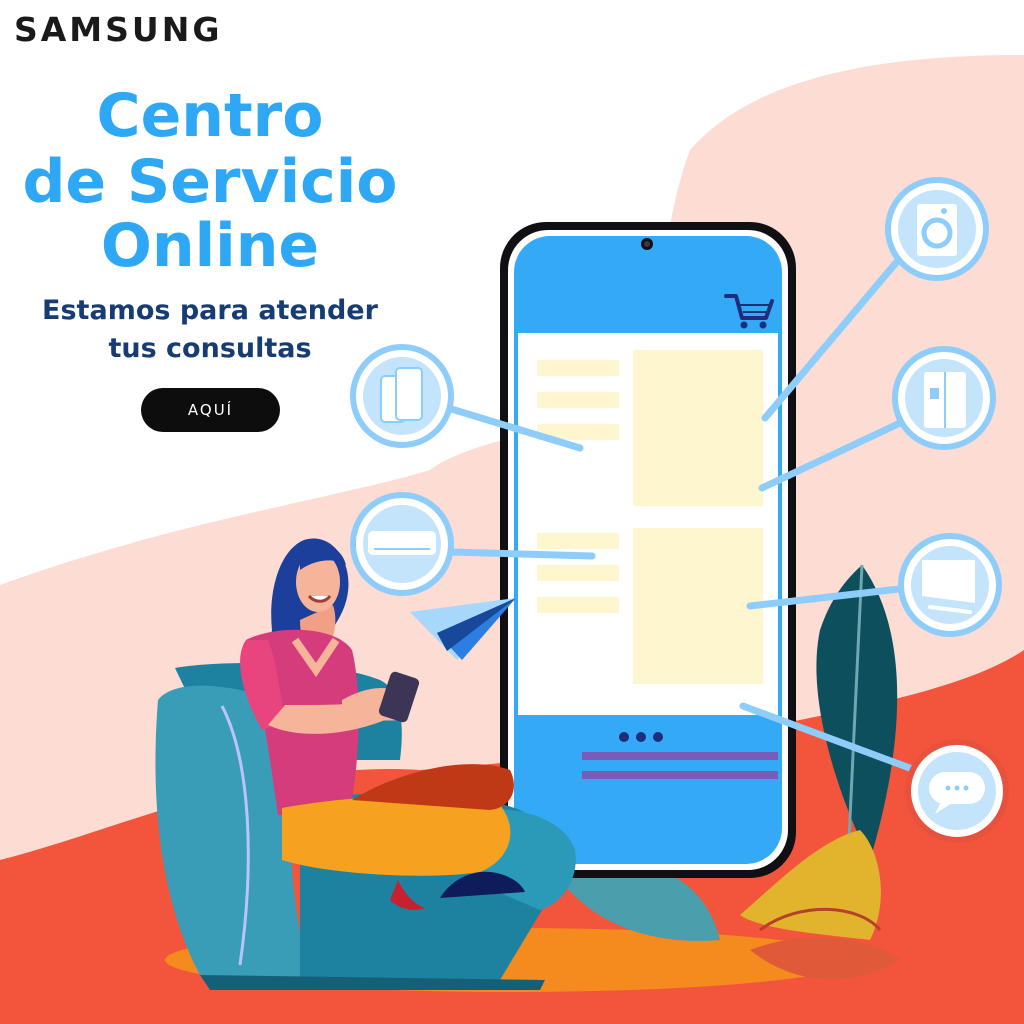 The height and width of the screenshot is (1024, 1024). Describe the element at coordinates (210, 310) in the screenshot. I see `subheadline-line-1: Estamos para atender` at that location.